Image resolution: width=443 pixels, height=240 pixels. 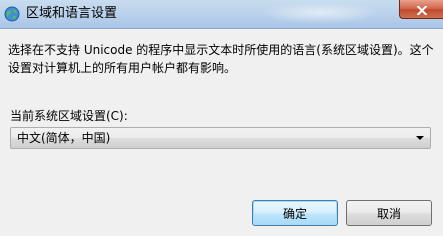 I want to click on chevron-down-icon, so click(x=420, y=138).